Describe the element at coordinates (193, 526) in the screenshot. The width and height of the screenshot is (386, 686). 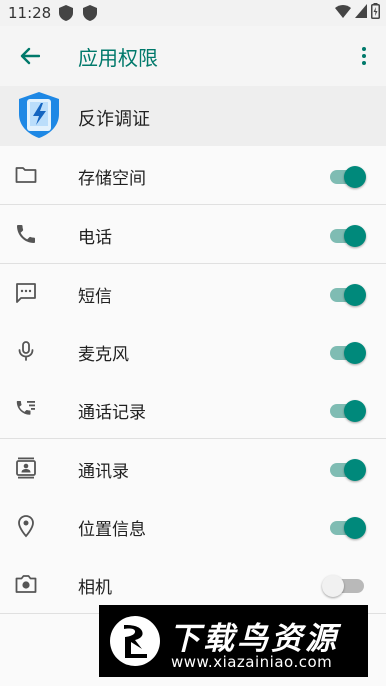
I see `permission-row-location: 位置信息` at that location.